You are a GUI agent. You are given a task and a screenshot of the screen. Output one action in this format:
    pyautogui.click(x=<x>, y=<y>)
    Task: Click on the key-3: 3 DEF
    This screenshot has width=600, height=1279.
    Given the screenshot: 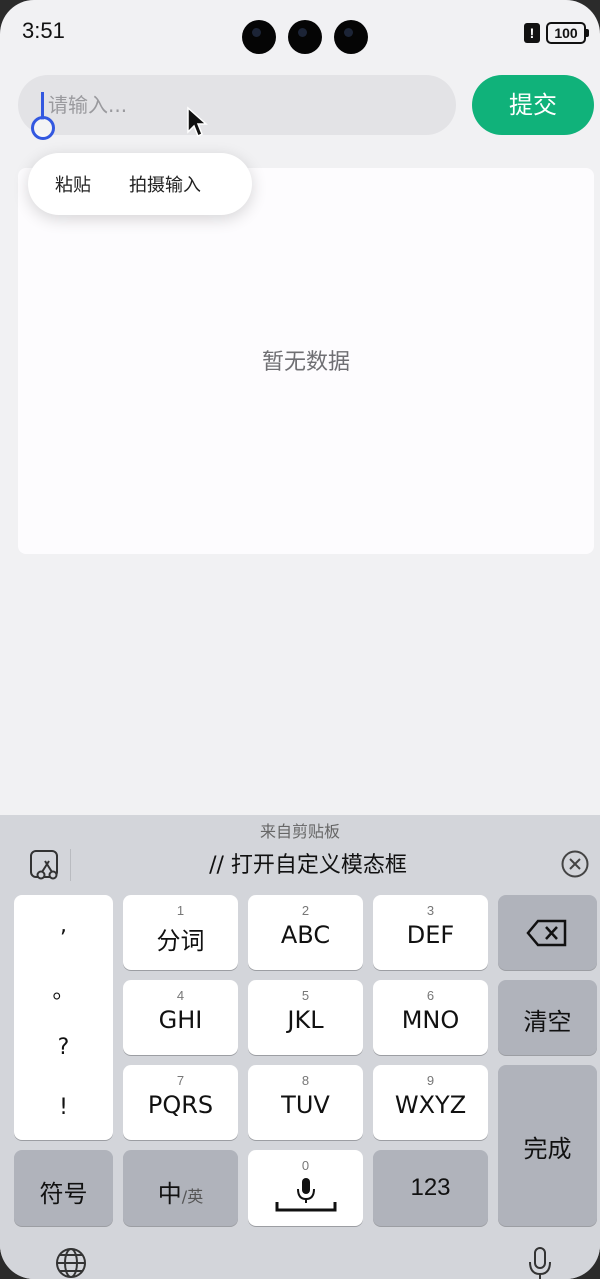 What is the action you would take?
    pyautogui.click(x=430, y=932)
    